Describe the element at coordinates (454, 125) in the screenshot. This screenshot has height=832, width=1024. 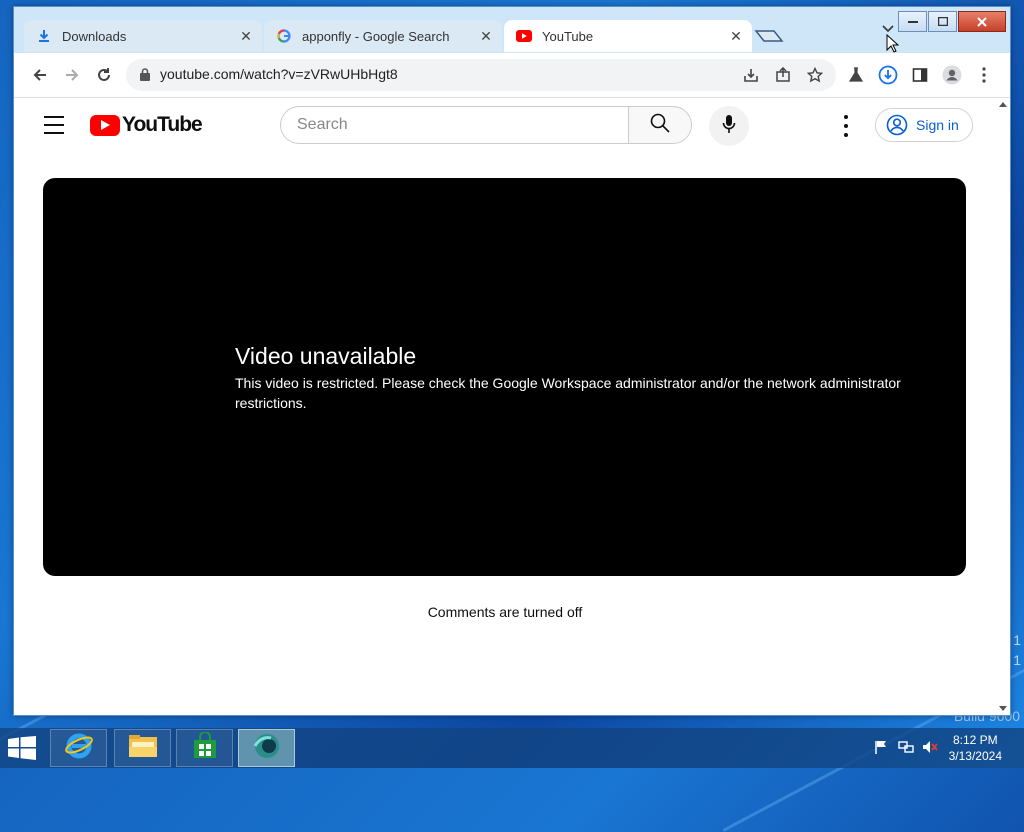
I see `search-input: Search` at that location.